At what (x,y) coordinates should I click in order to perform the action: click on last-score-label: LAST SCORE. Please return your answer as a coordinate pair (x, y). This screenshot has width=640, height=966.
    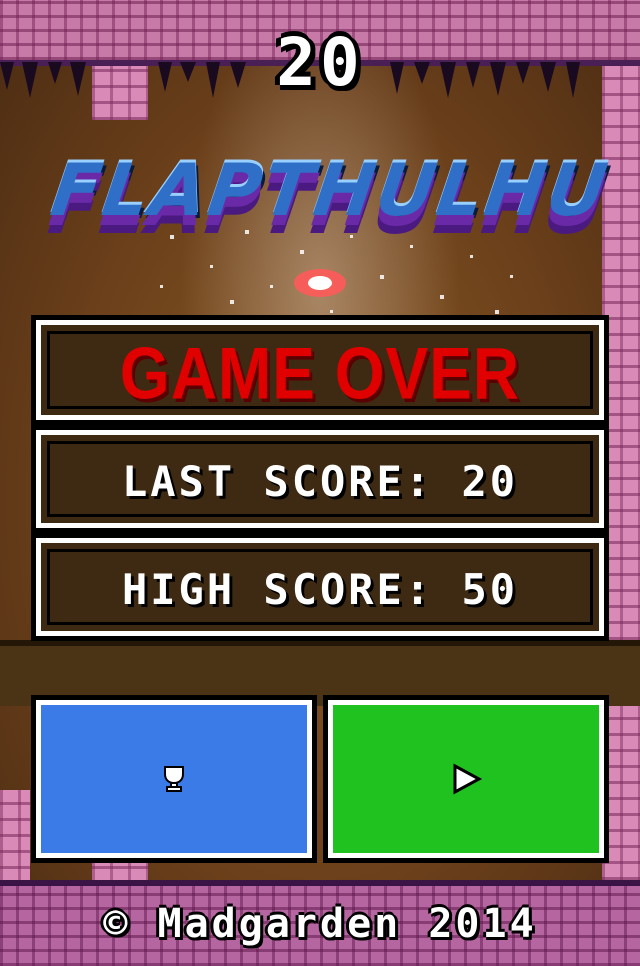
    Looking at the image, I should click on (263, 481).